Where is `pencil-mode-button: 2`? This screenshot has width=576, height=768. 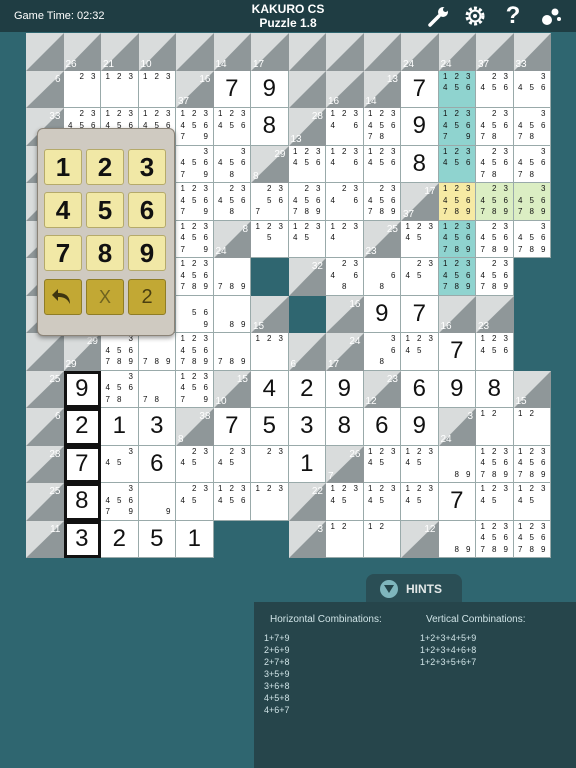
pencil-mode-button: 2 is located at coordinates (147, 297).